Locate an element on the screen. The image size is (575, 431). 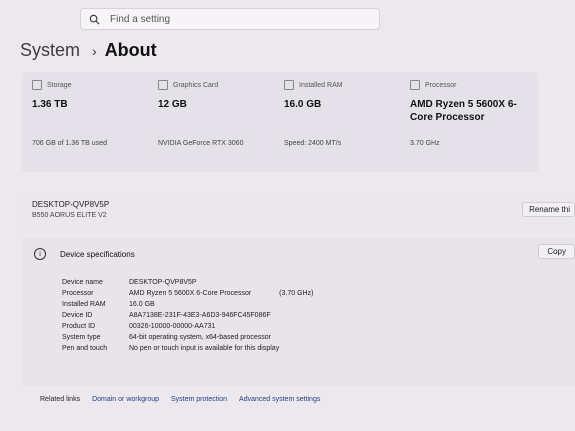
card-value: AMD Ryzen 5 5600X 6-Core Processor is located at coordinates (463, 111).